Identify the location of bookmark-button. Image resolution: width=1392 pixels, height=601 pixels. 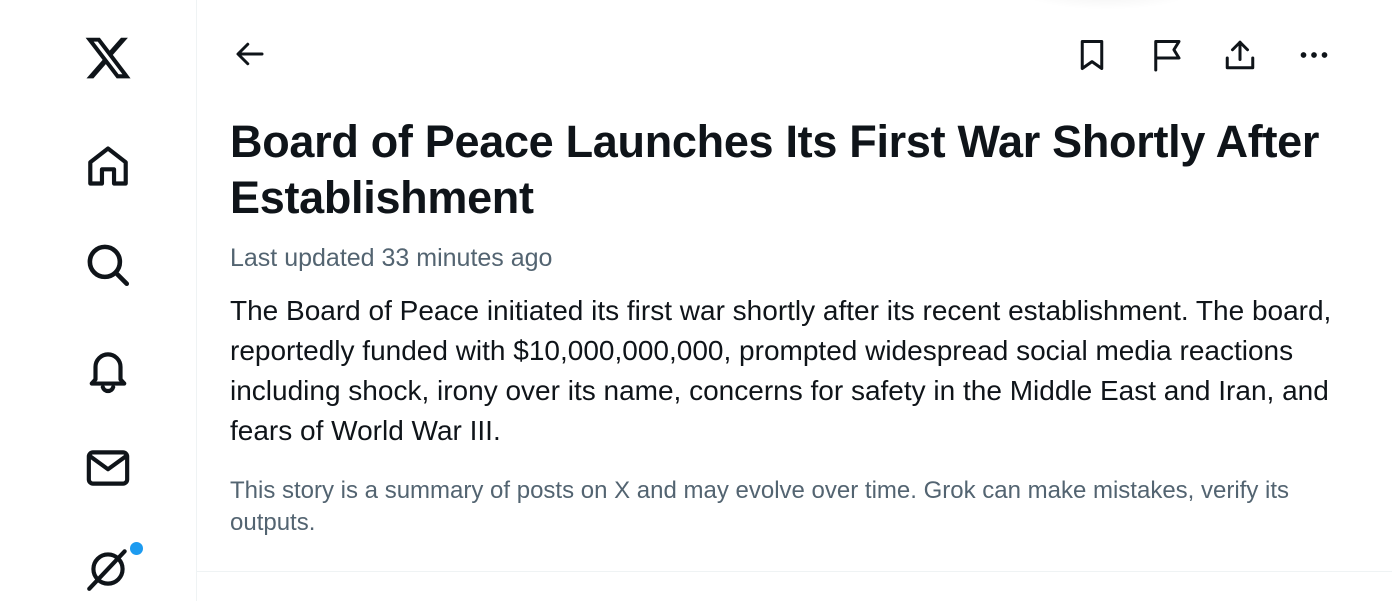
(1092, 55).